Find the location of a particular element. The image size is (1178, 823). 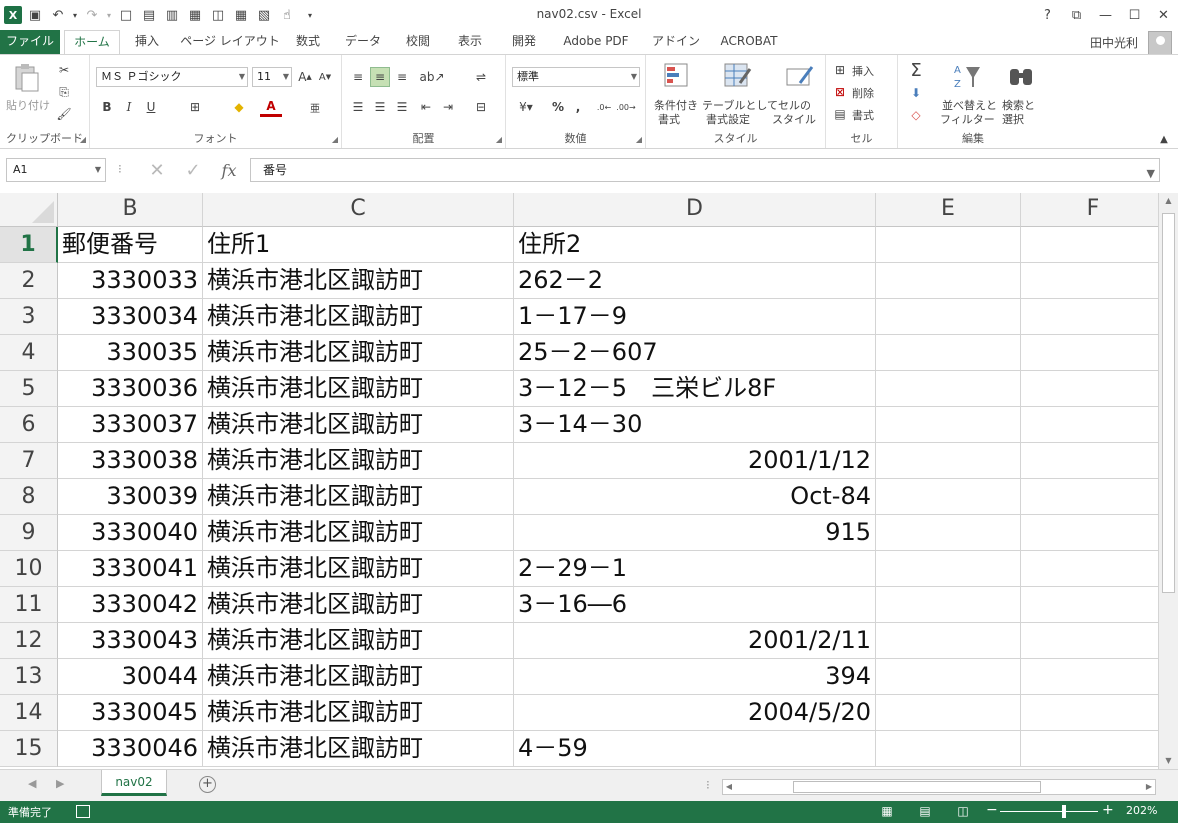

camera-icon: ◫ is located at coordinates (218, 15).